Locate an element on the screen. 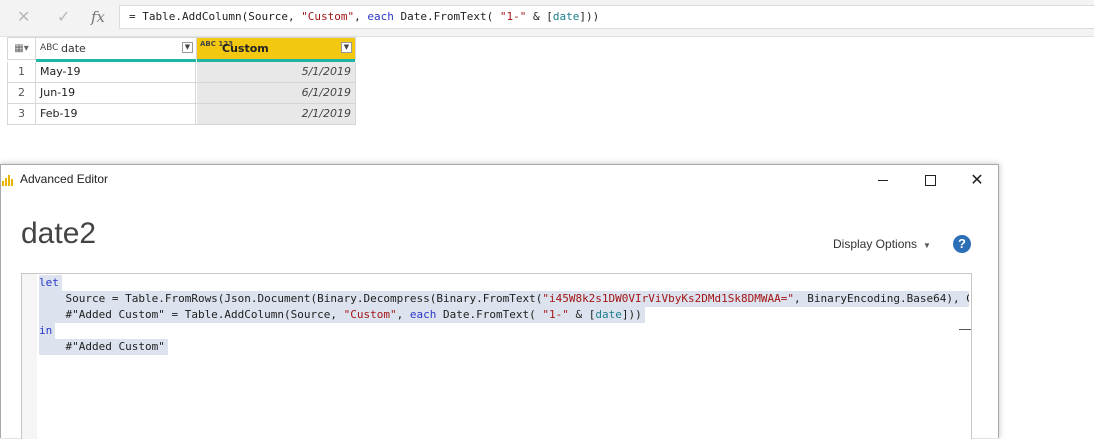 Image resolution: width=1094 pixels, height=439 pixels. fx-icon: fx is located at coordinates (98, 17).